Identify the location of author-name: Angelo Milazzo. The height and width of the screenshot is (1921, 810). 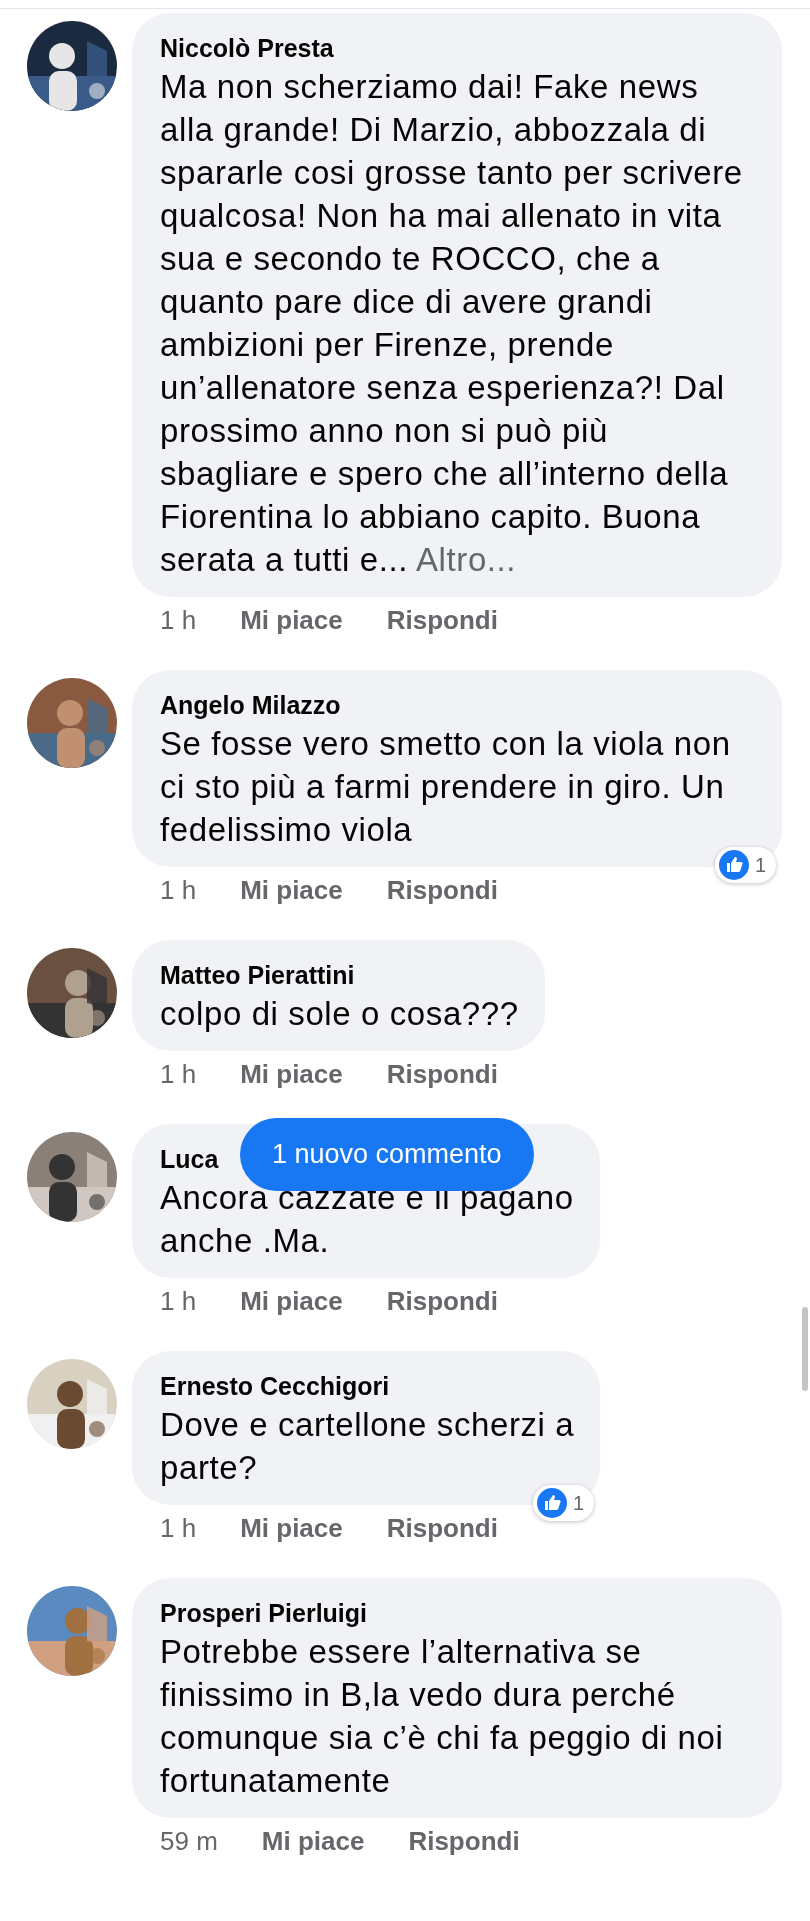
(458, 705).